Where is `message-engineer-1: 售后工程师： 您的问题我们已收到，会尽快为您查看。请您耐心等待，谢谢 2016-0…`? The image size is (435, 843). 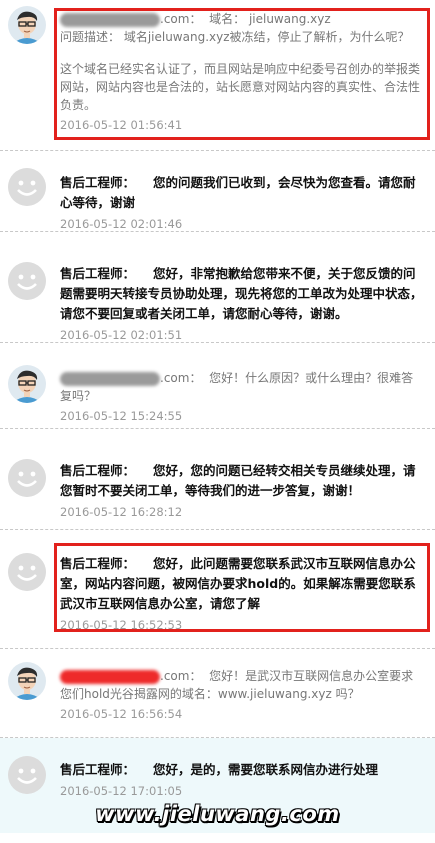 message-engineer-1: 售后工程师： 您的问题我们已收到，会尽快为您查看。请您耐心等待，谢谢 2016-0… is located at coordinates (217, 191).